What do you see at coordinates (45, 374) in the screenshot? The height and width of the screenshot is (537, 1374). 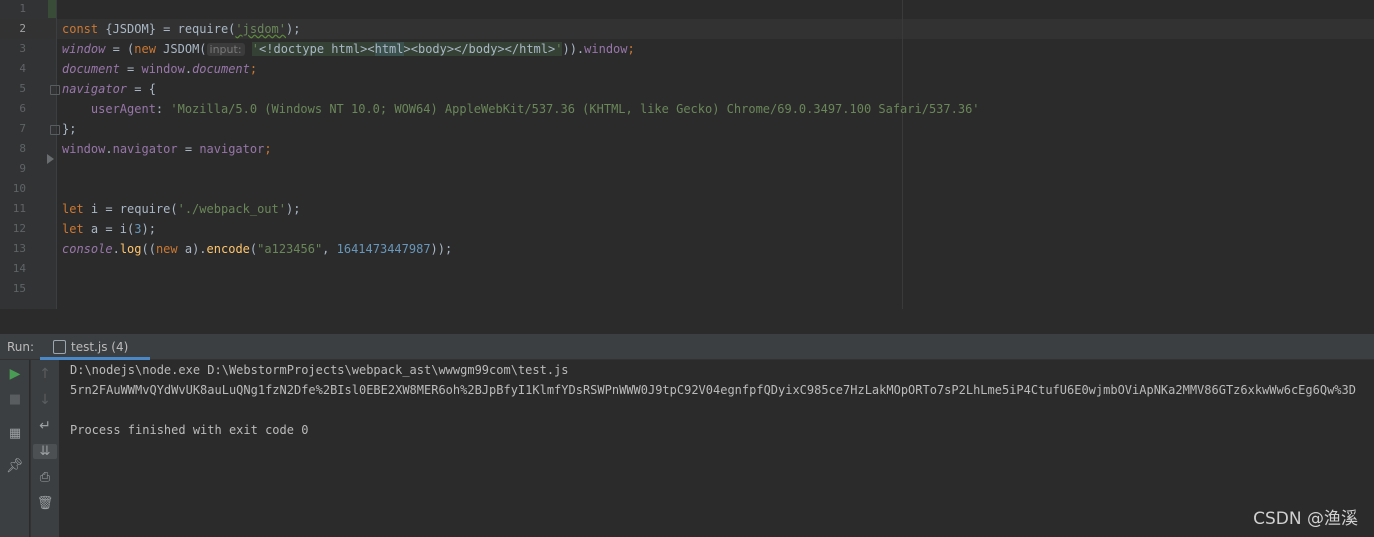 I see `up-arrow-icon: ↑` at bounding box center [45, 374].